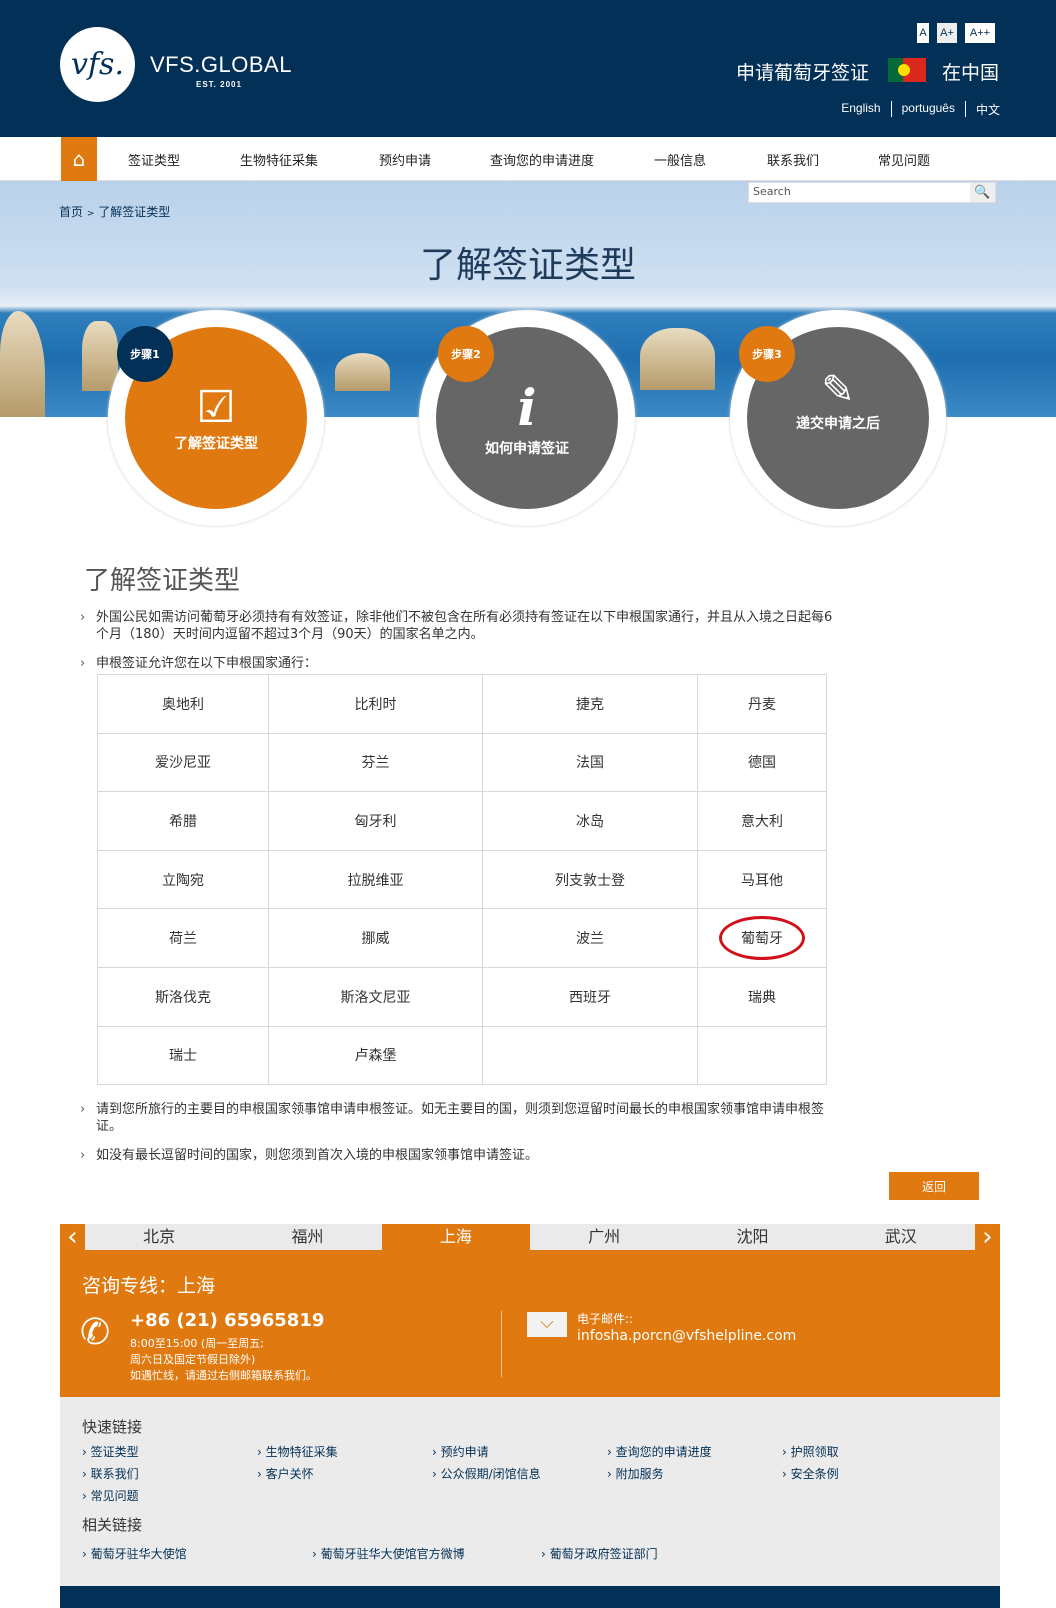 The image size is (1056, 1608). What do you see at coordinates (590, 938) in the screenshot?
I see `country-cell: 波兰` at bounding box center [590, 938].